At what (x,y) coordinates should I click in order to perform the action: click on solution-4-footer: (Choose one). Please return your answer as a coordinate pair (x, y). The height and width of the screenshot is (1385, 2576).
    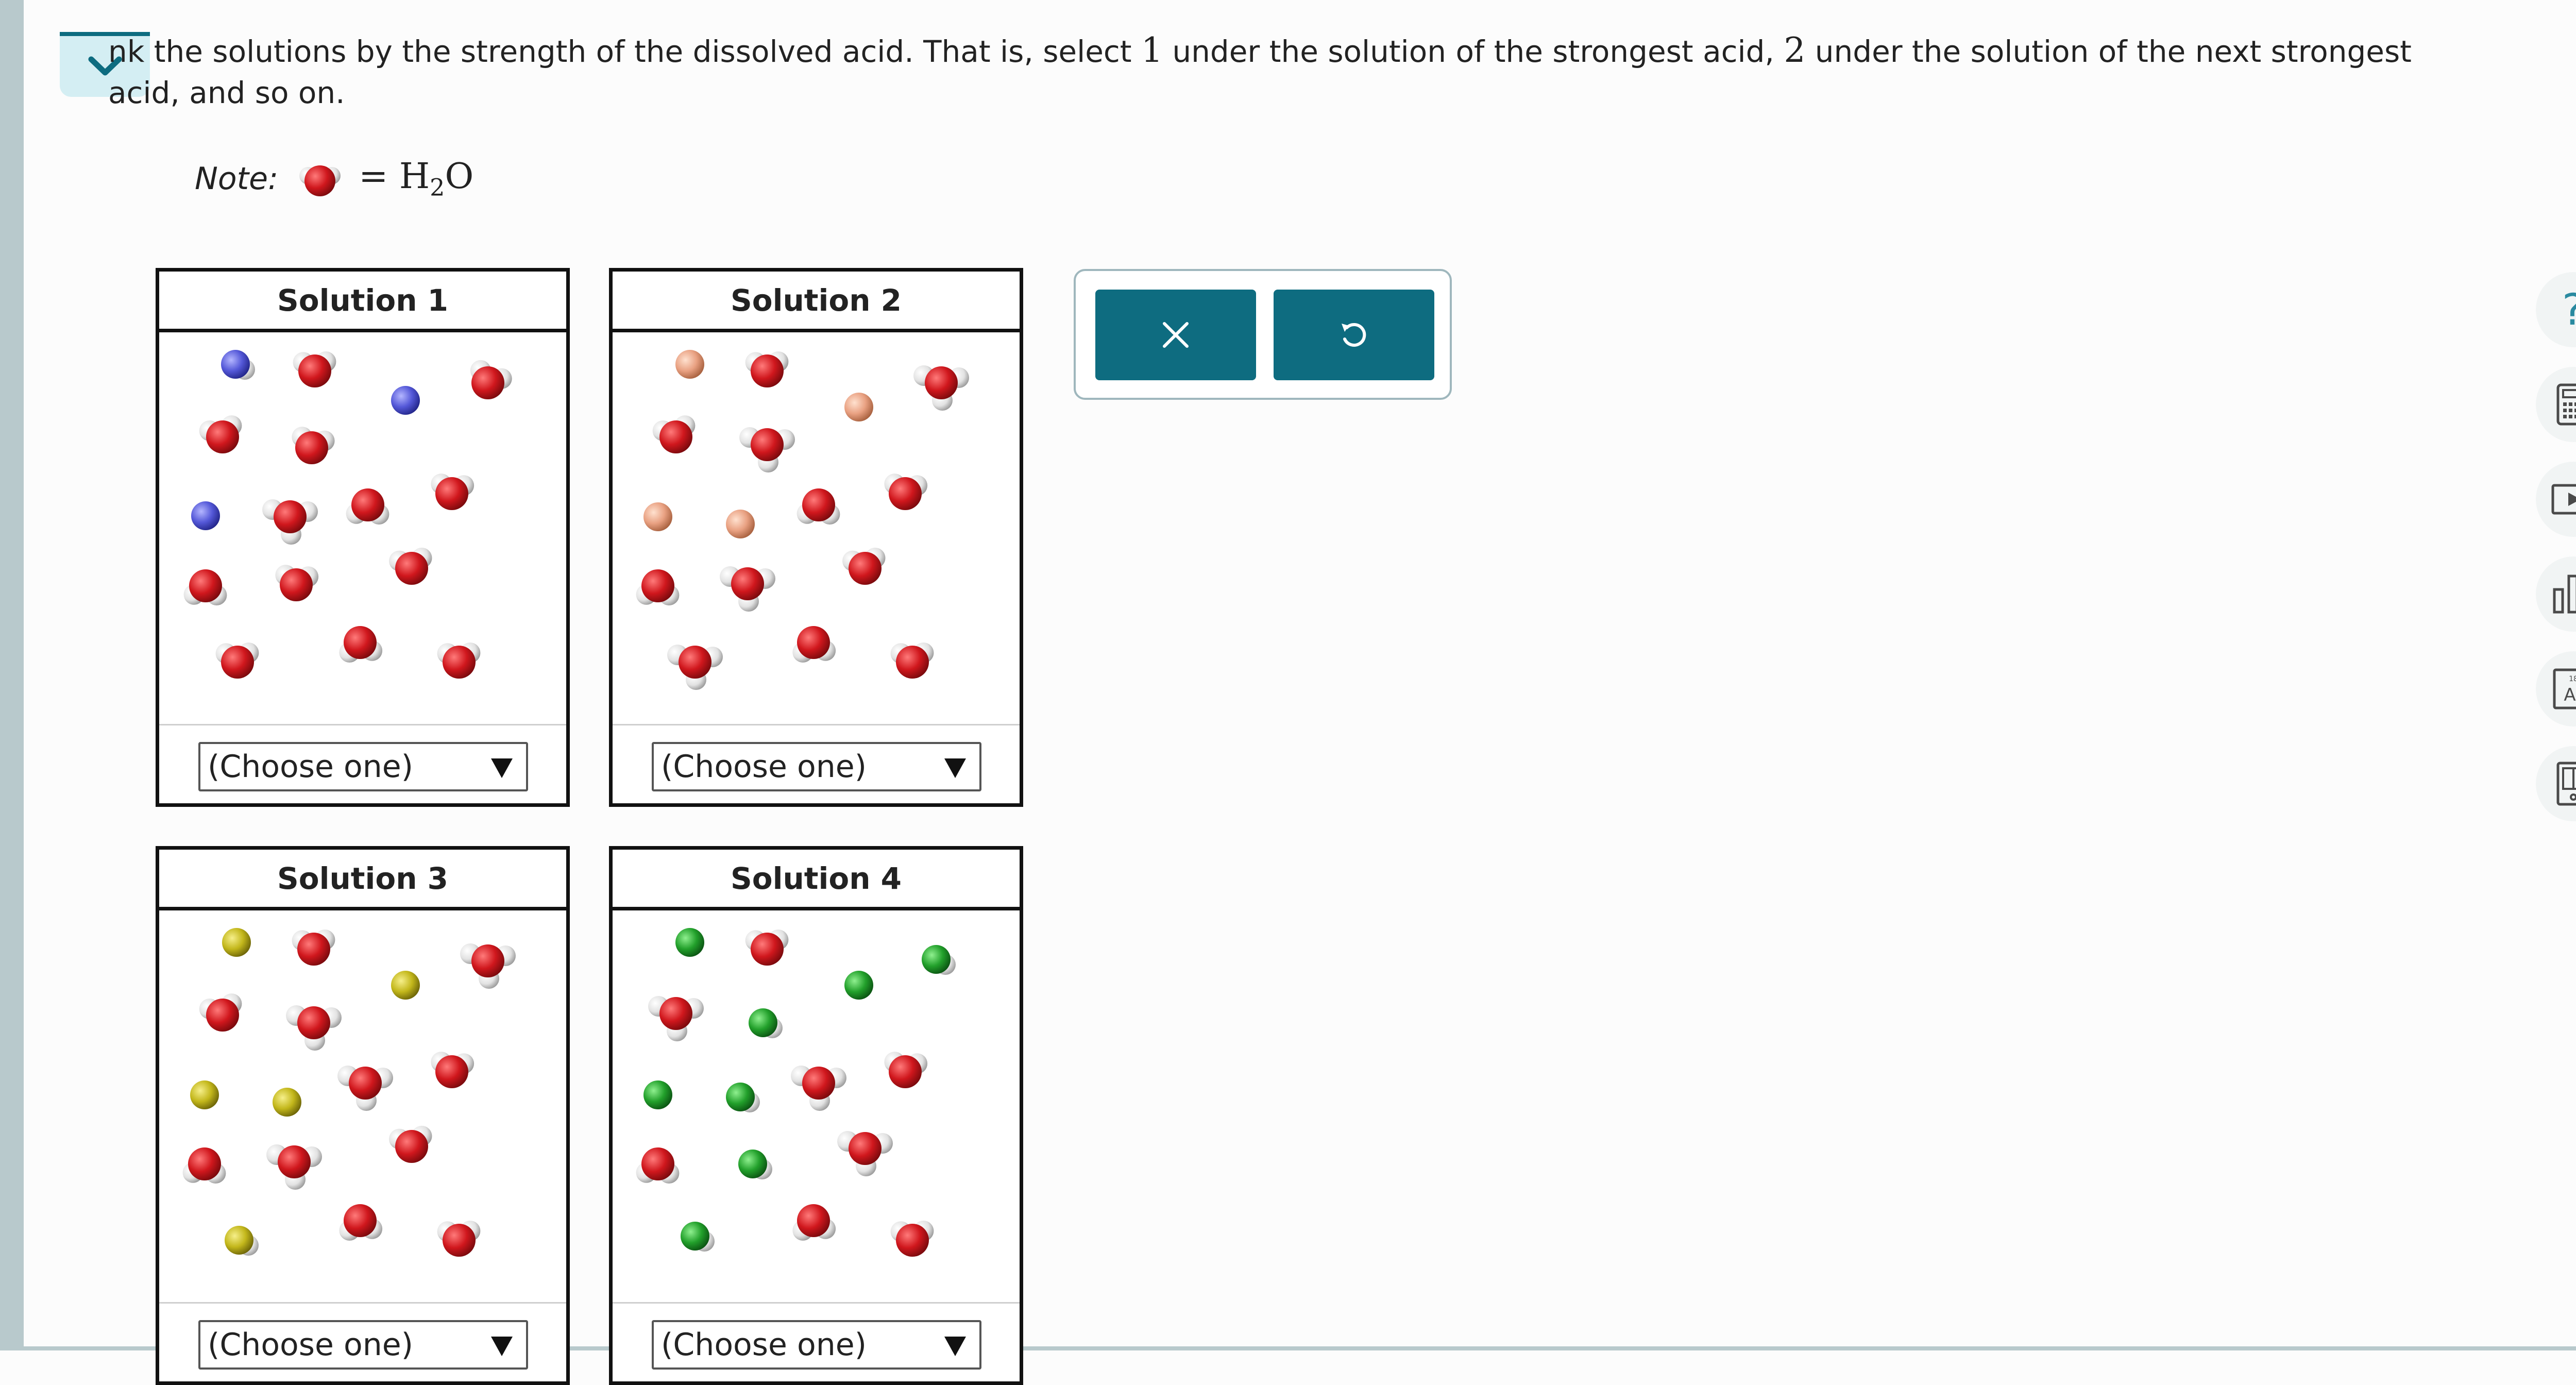
    Looking at the image, I should click on (816, 1342).